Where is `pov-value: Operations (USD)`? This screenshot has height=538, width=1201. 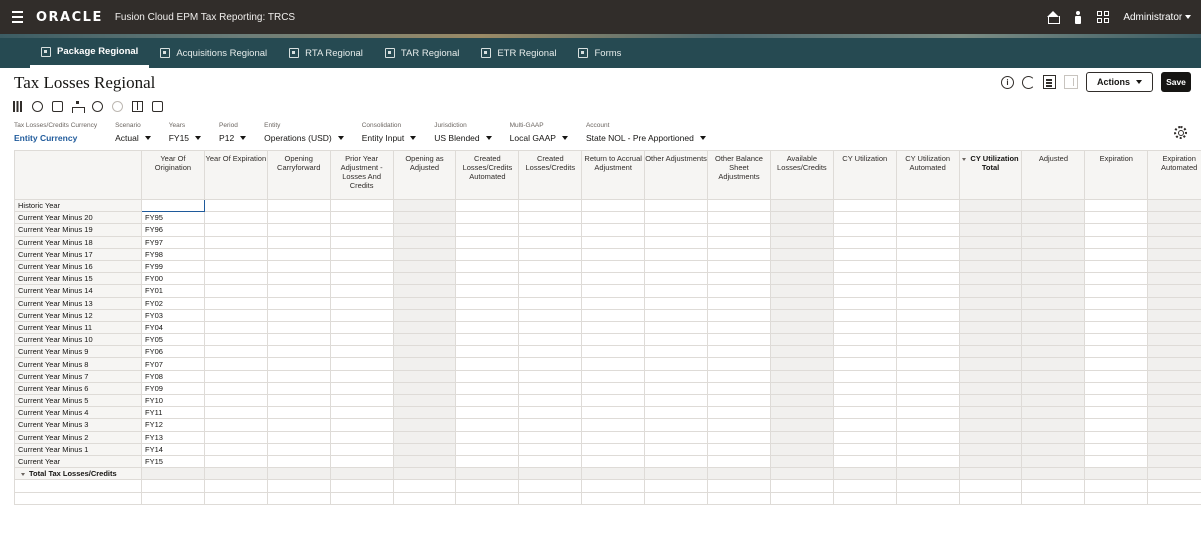 pov-value: Operations (USD) is located at coordinates (304, 138).